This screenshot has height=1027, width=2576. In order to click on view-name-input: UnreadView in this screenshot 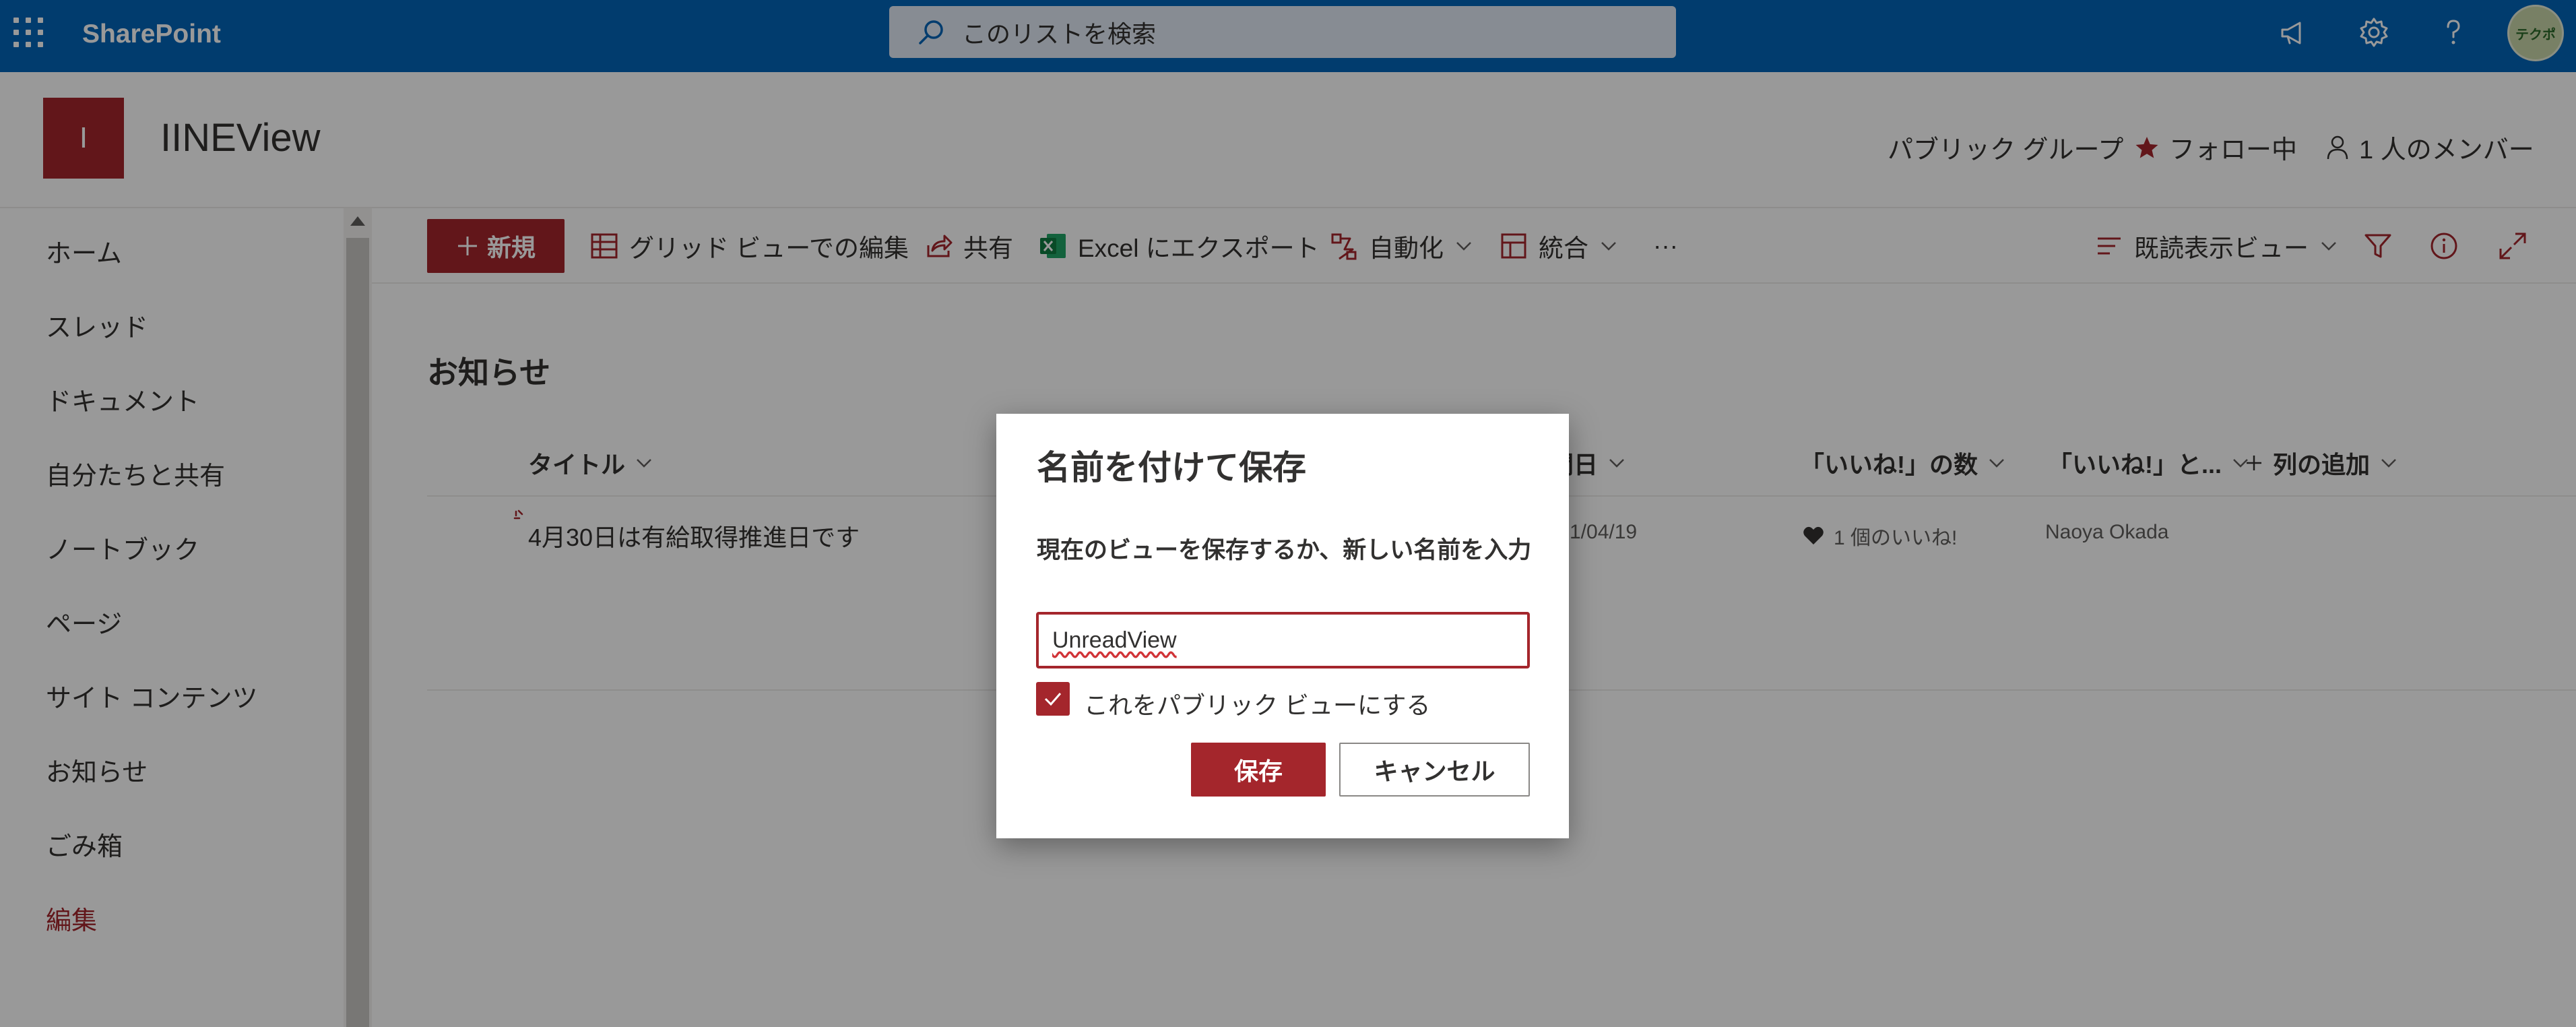, I will do `click(1283, 640)`.